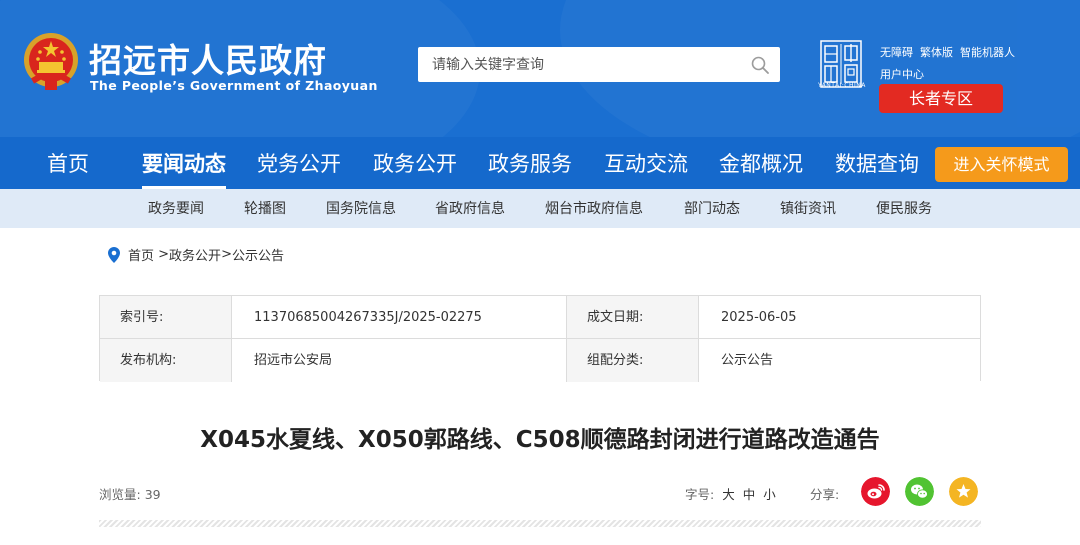  What do you see at coordinates (120, 494) in the screenshot?
I see `view-count-label: 浏览量:` at bounding box center [120, 494].